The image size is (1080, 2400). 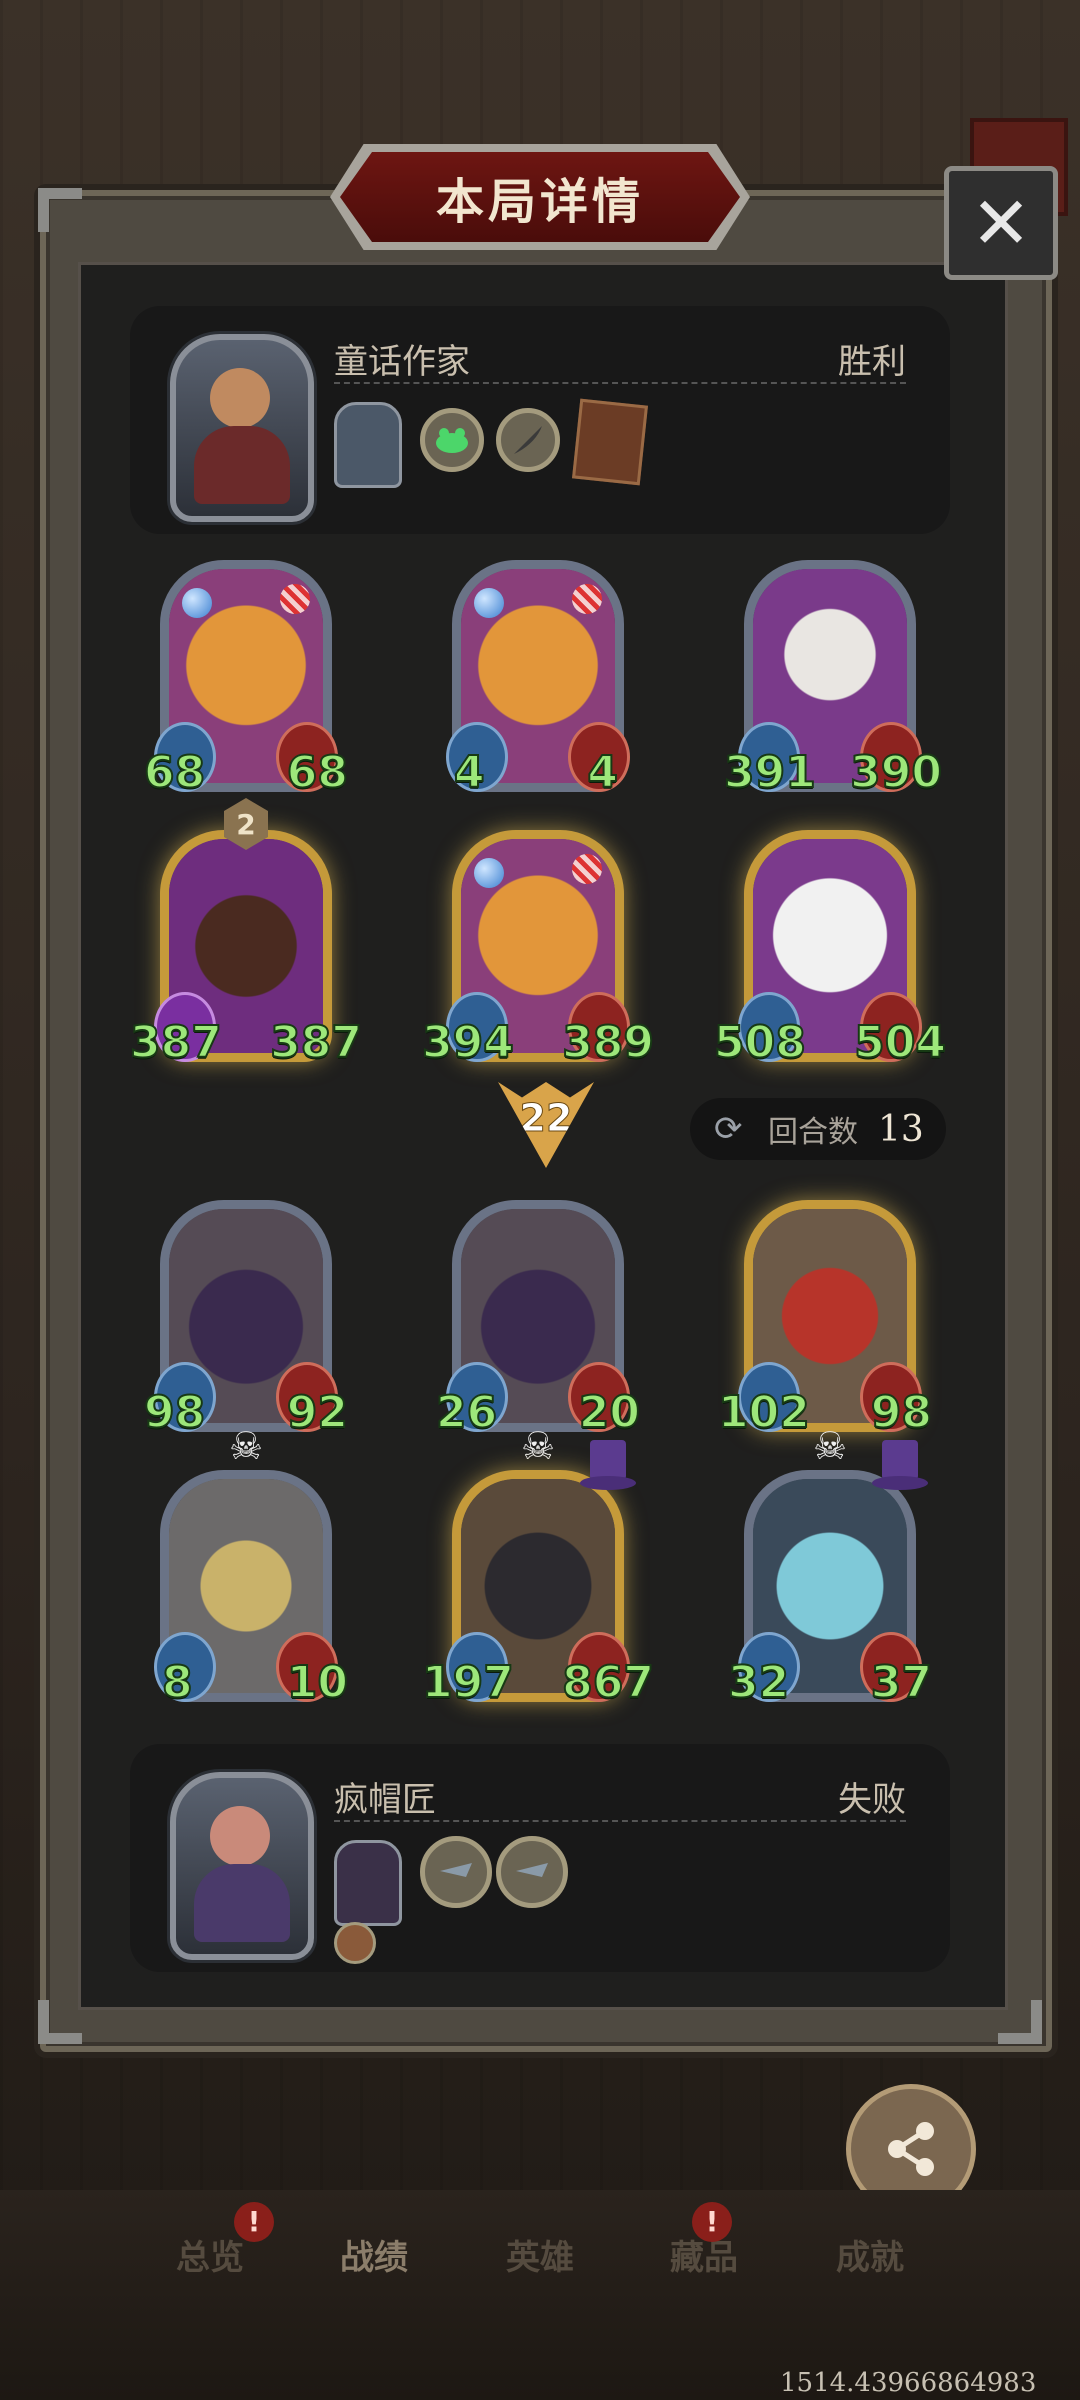 What do you see at coordinates (896, 772) in the screenshot?
I see `health-value: 390` at bounding box center [896, 772].